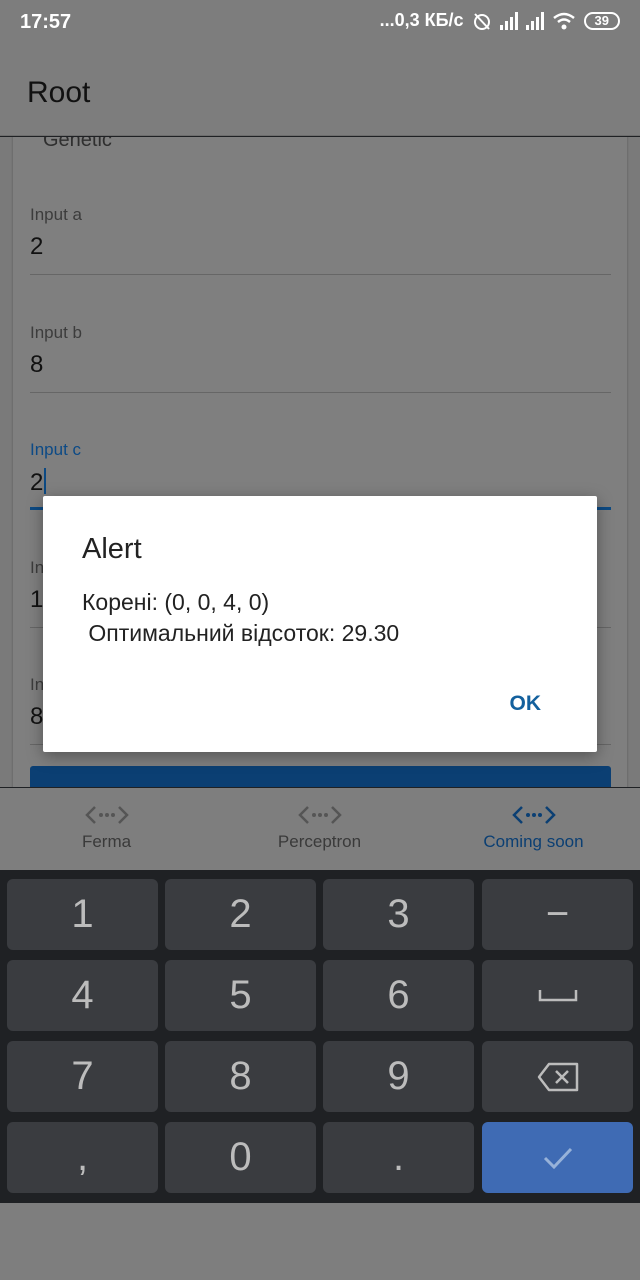 The image size is (640, 1280). What do you see at coordinates (526, 704) in the screenshot?
I see `ok-button: OK` at bounding box center [526, 704].